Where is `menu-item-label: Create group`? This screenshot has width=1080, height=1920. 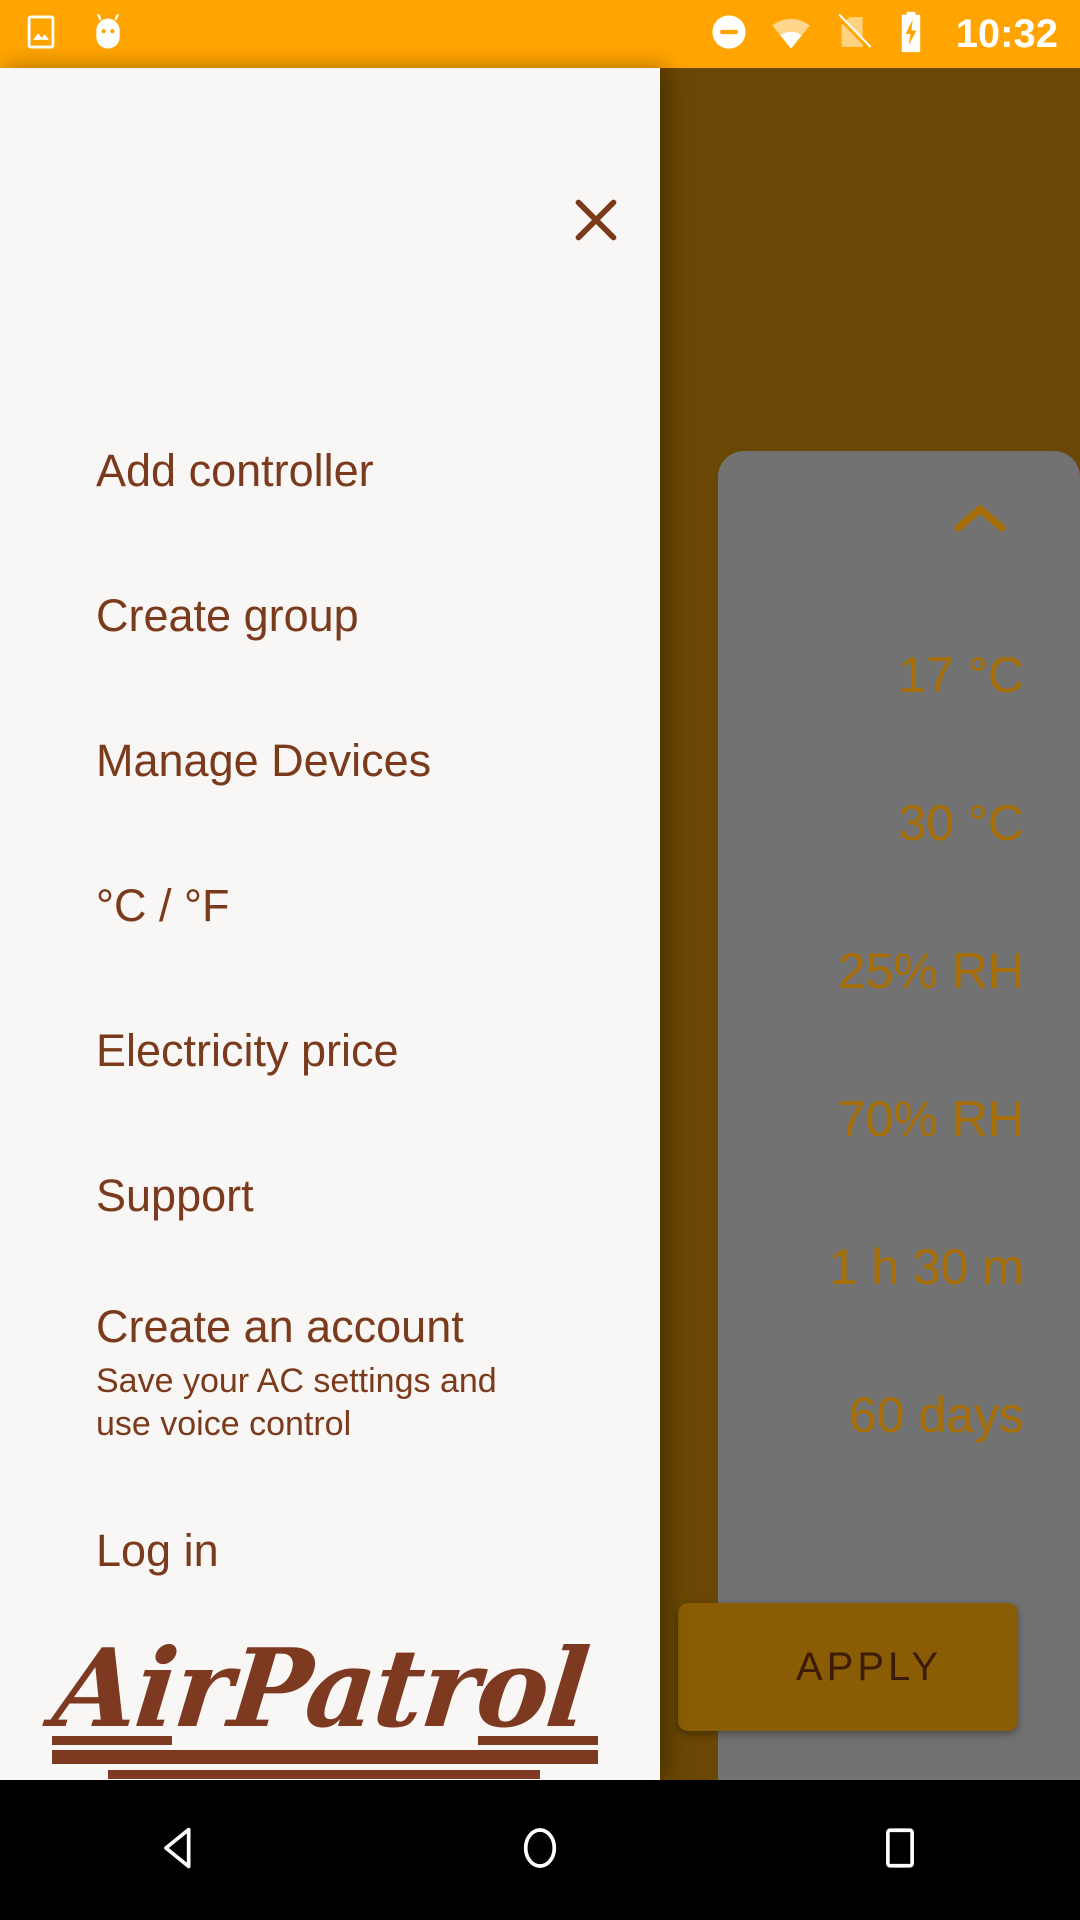
menu-item-label: Create group is located at coordinates (227, 615).